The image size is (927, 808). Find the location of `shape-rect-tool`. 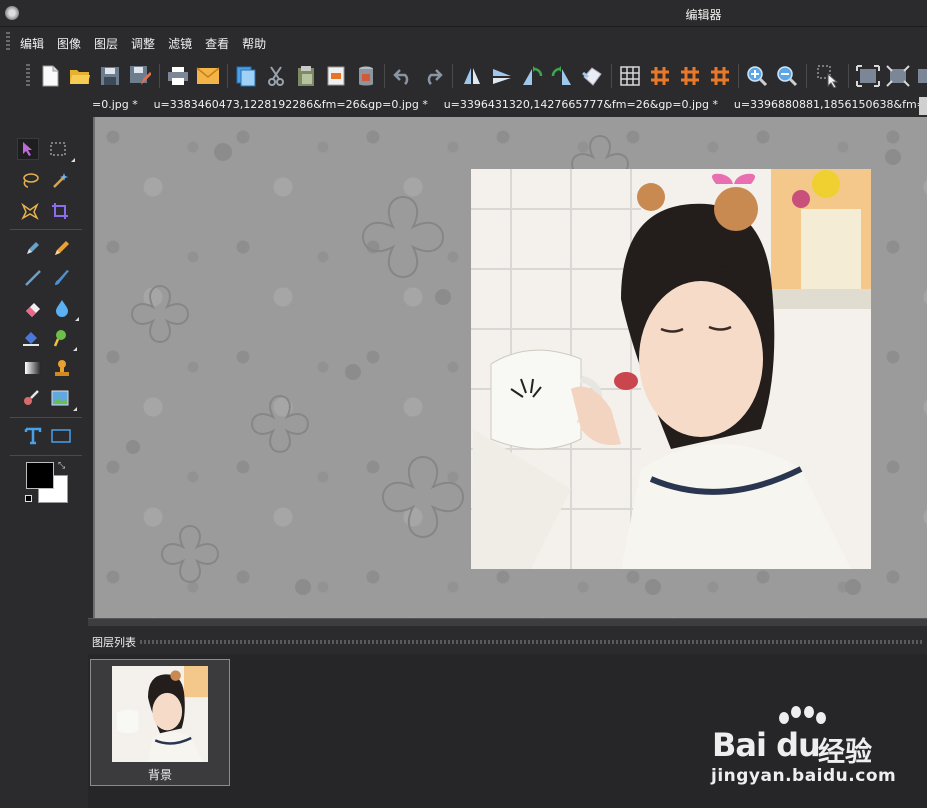

shape-rect-tool is located at coordinates (61, 436).